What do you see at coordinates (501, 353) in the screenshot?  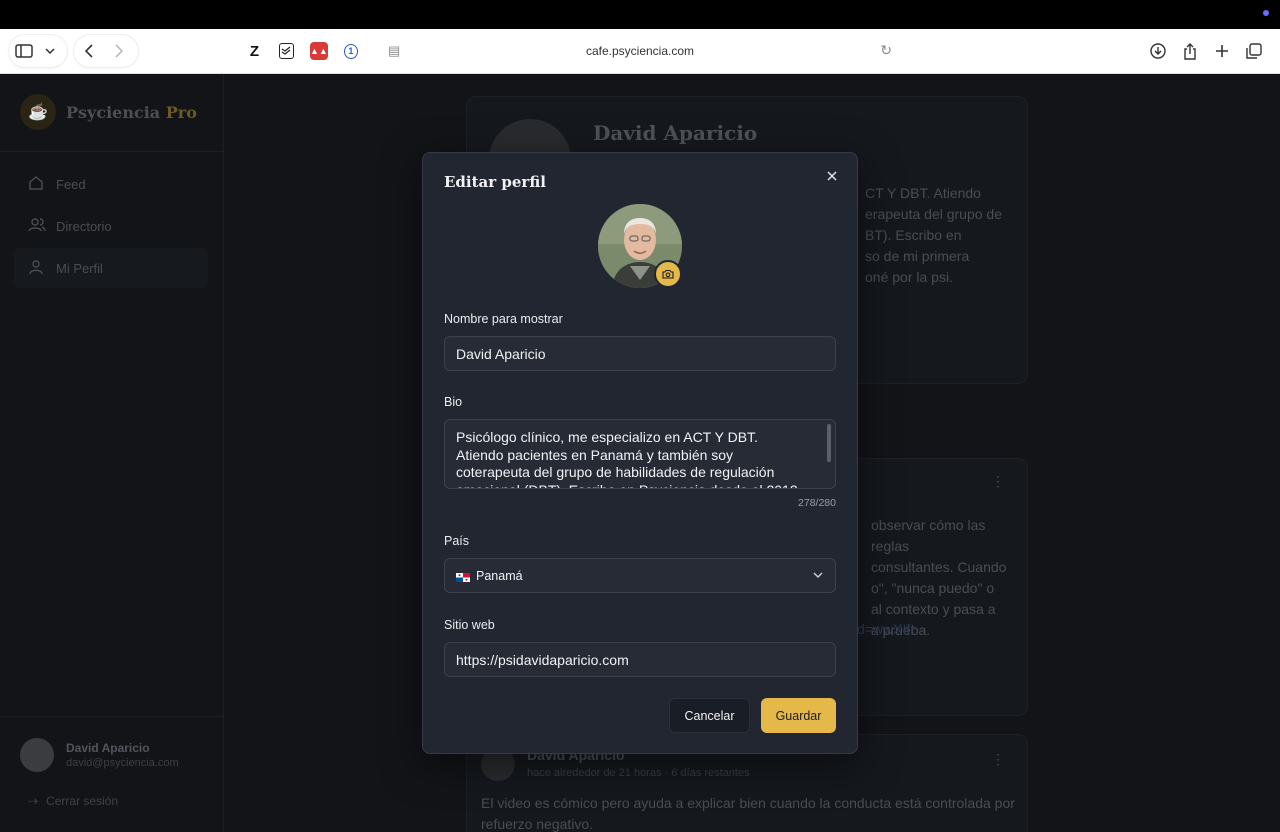 I see `display-name-value: David Aparicio` at bounding box center [501, 353].